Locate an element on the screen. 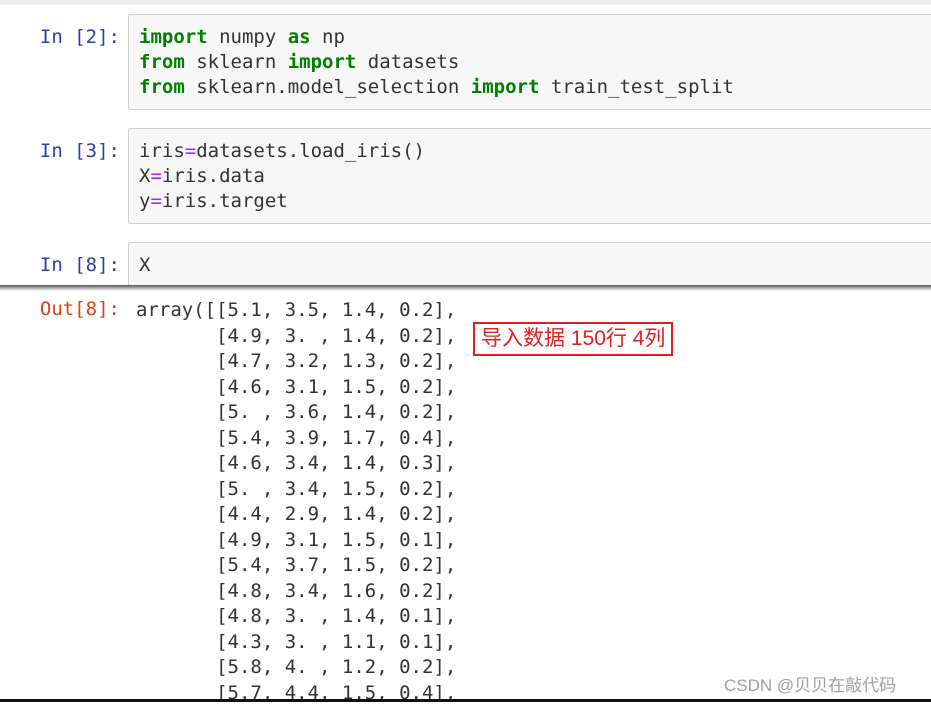  top-border is located at coordinates (465, 2).